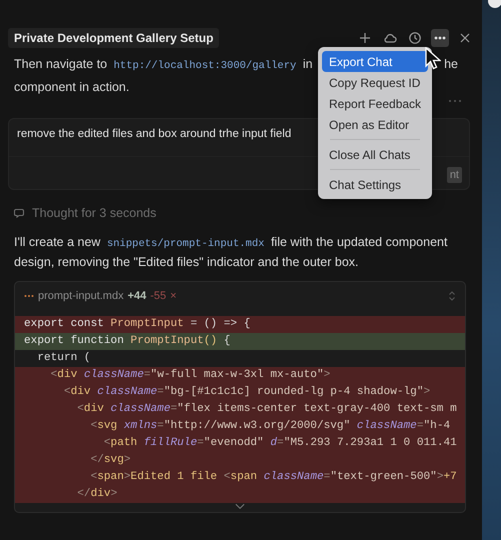 Image resolution: width=501 pixels, height=540 pixels. I want to click on more-icon, so click(455, 101).